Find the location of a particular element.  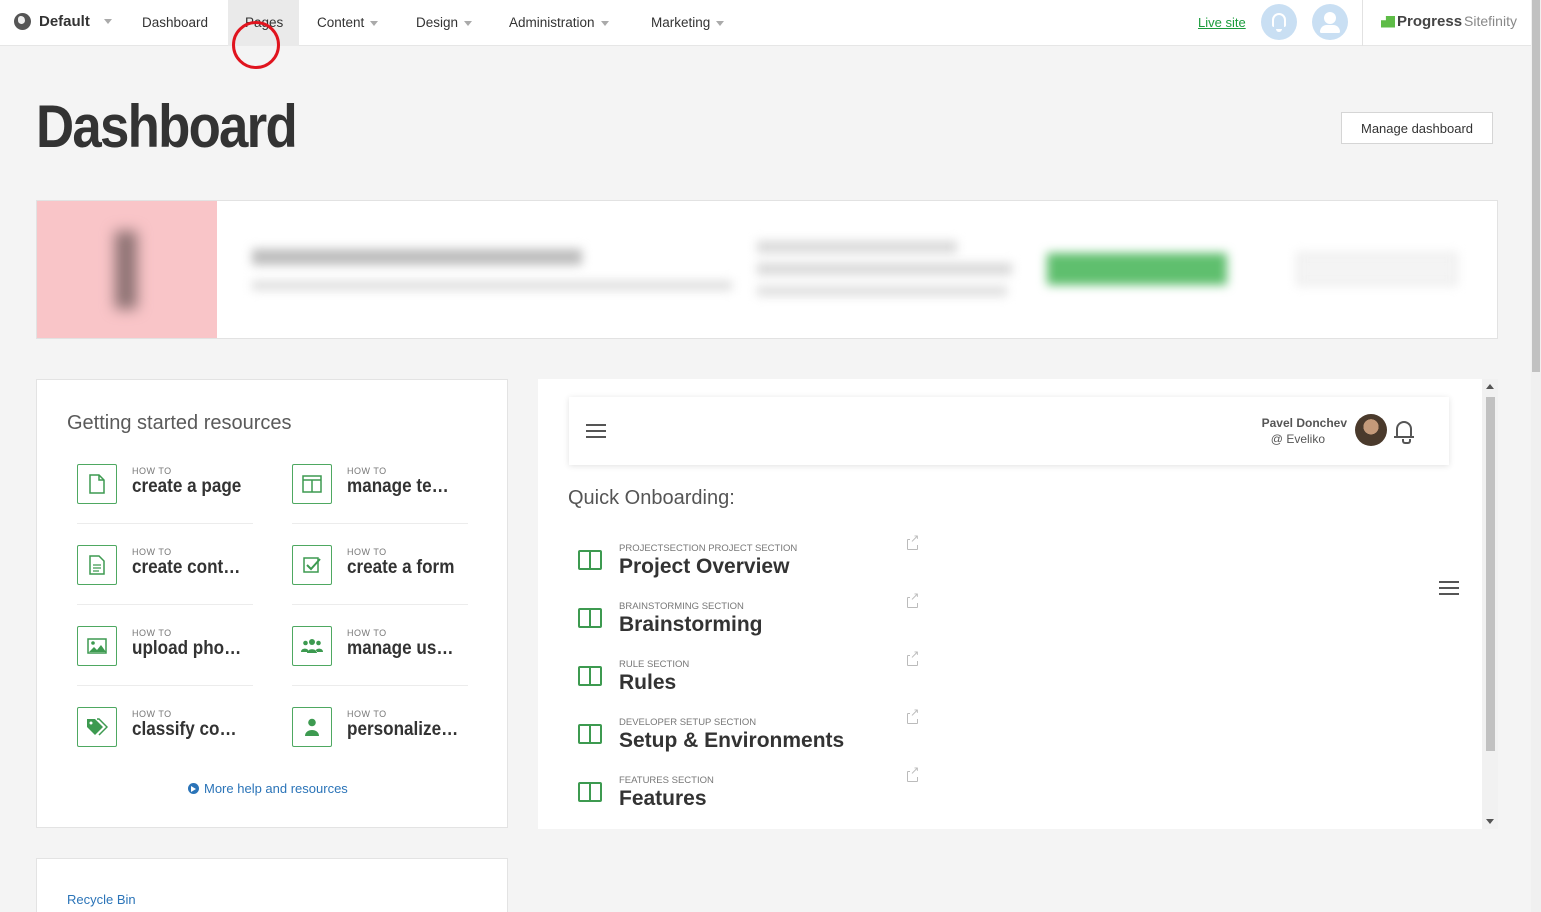

more-help-link: More help and resources is located at coordinates (268, 788).